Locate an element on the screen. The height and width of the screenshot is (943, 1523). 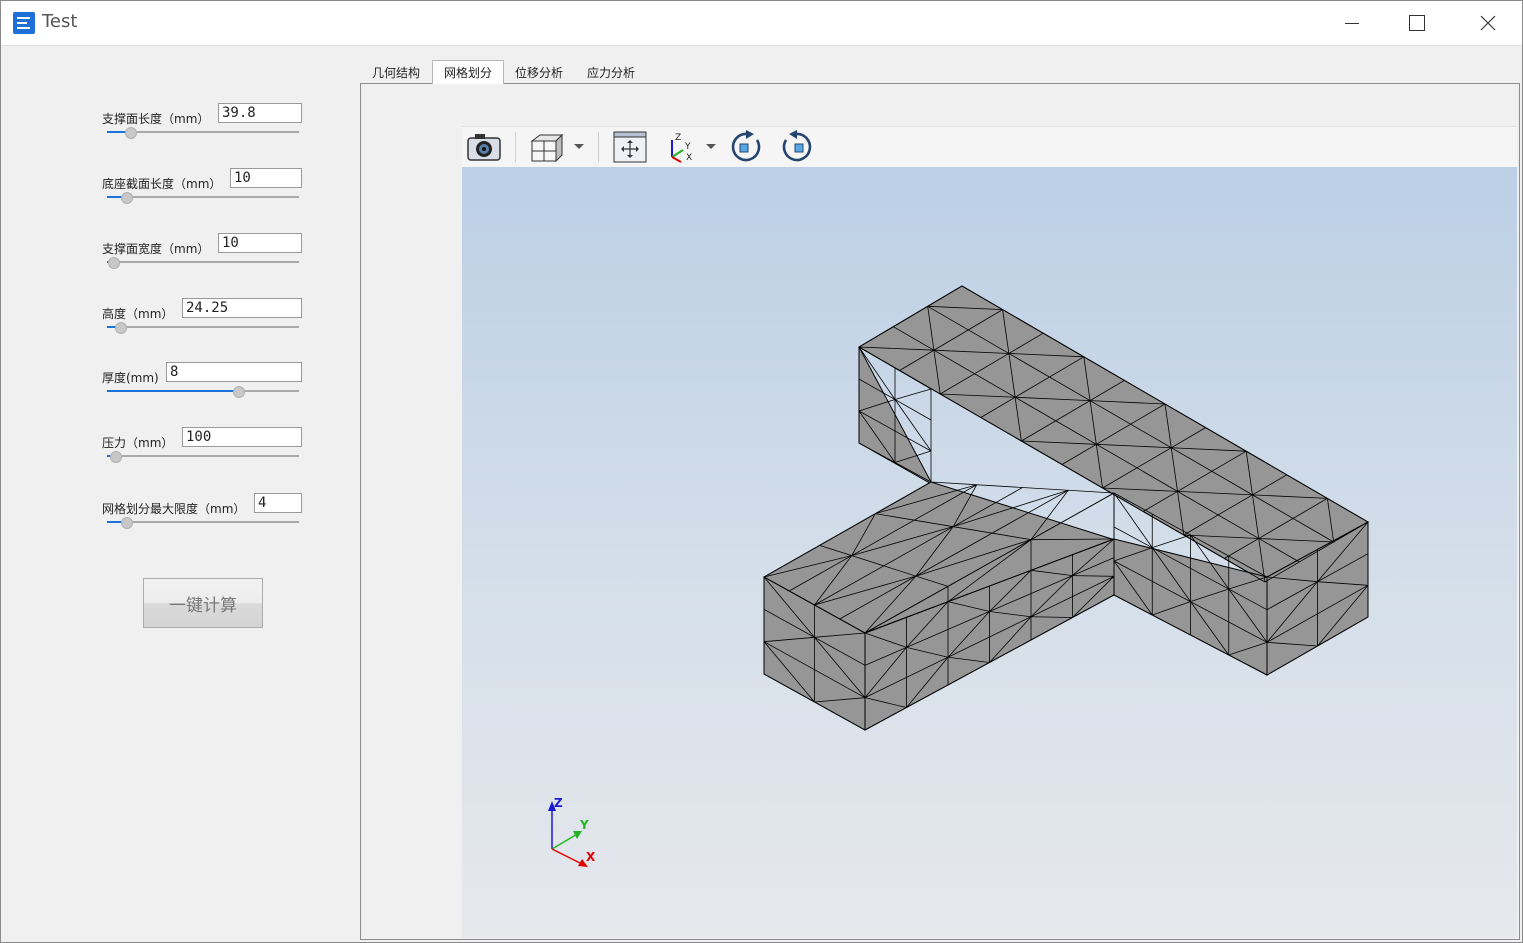
slider-fill is located at coordinates (172, 391).